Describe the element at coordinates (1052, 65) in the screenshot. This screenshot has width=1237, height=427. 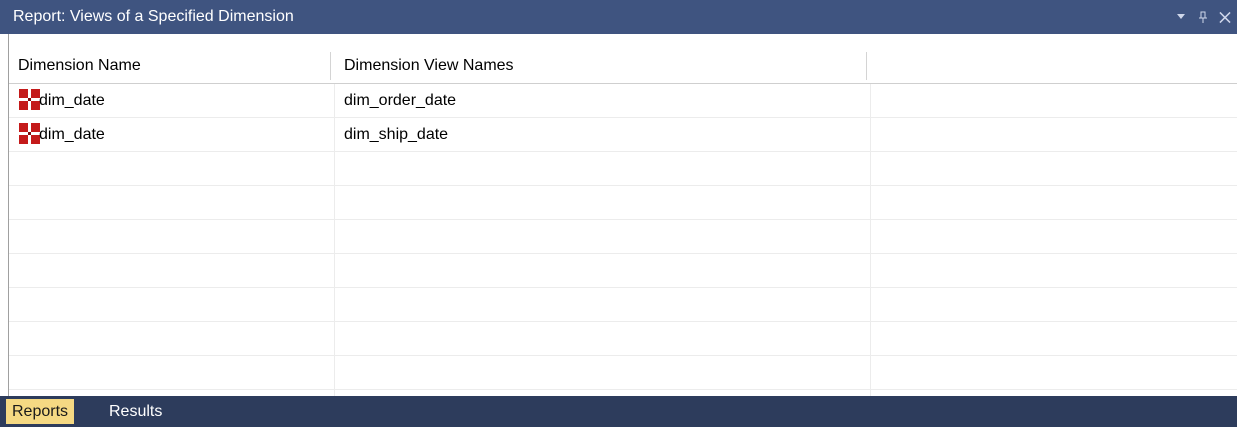
I see `column-header-empty` at that location.